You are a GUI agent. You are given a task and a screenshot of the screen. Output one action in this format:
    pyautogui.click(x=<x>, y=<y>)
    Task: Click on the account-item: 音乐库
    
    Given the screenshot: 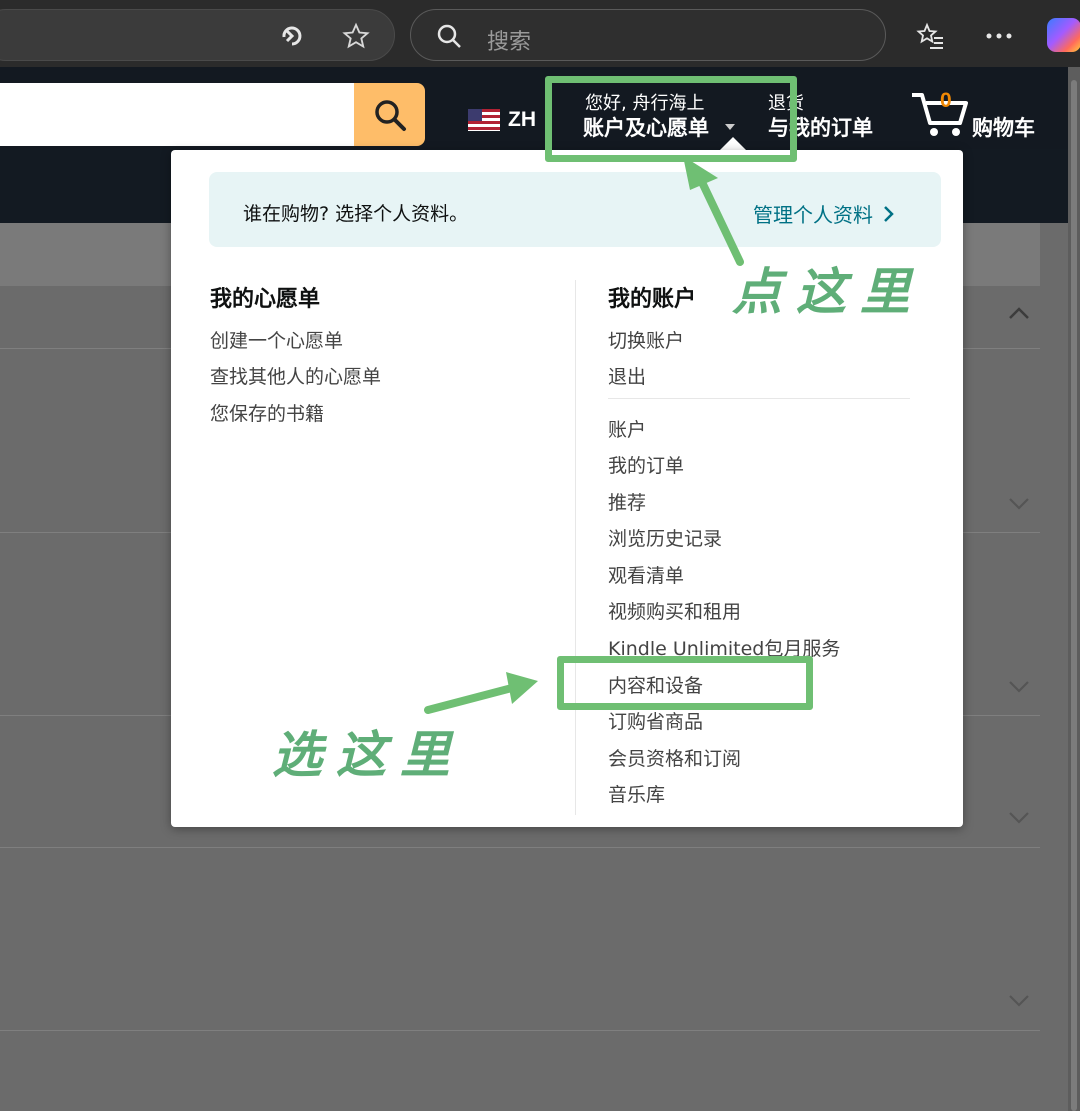 What is the action you would take?
    pyautogui.click(x=636, y=793)
    